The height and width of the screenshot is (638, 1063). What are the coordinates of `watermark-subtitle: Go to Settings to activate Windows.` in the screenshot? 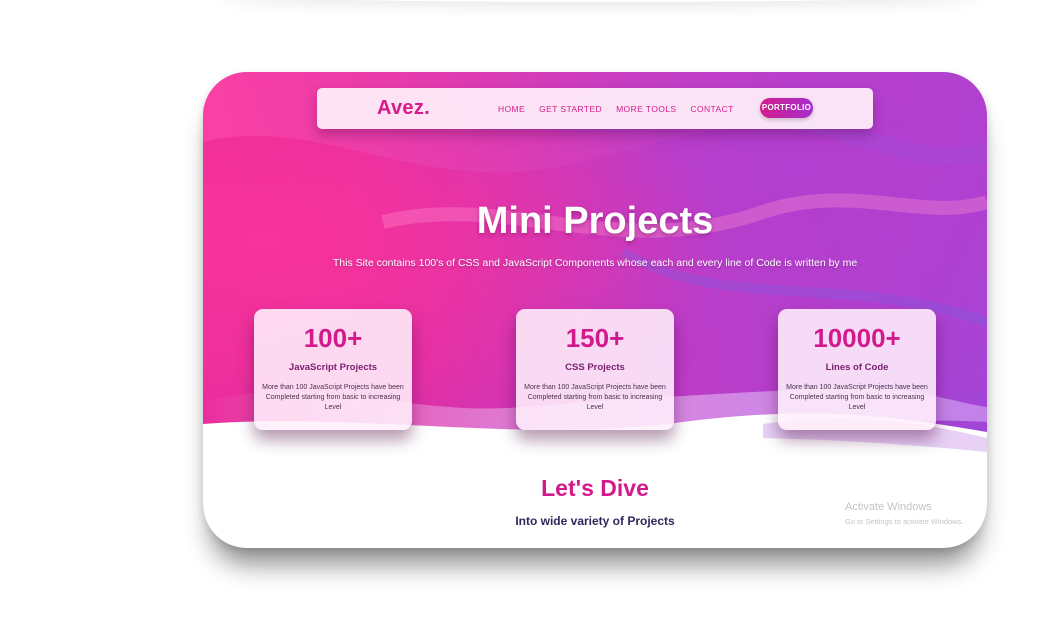 It's located at (904, 521).